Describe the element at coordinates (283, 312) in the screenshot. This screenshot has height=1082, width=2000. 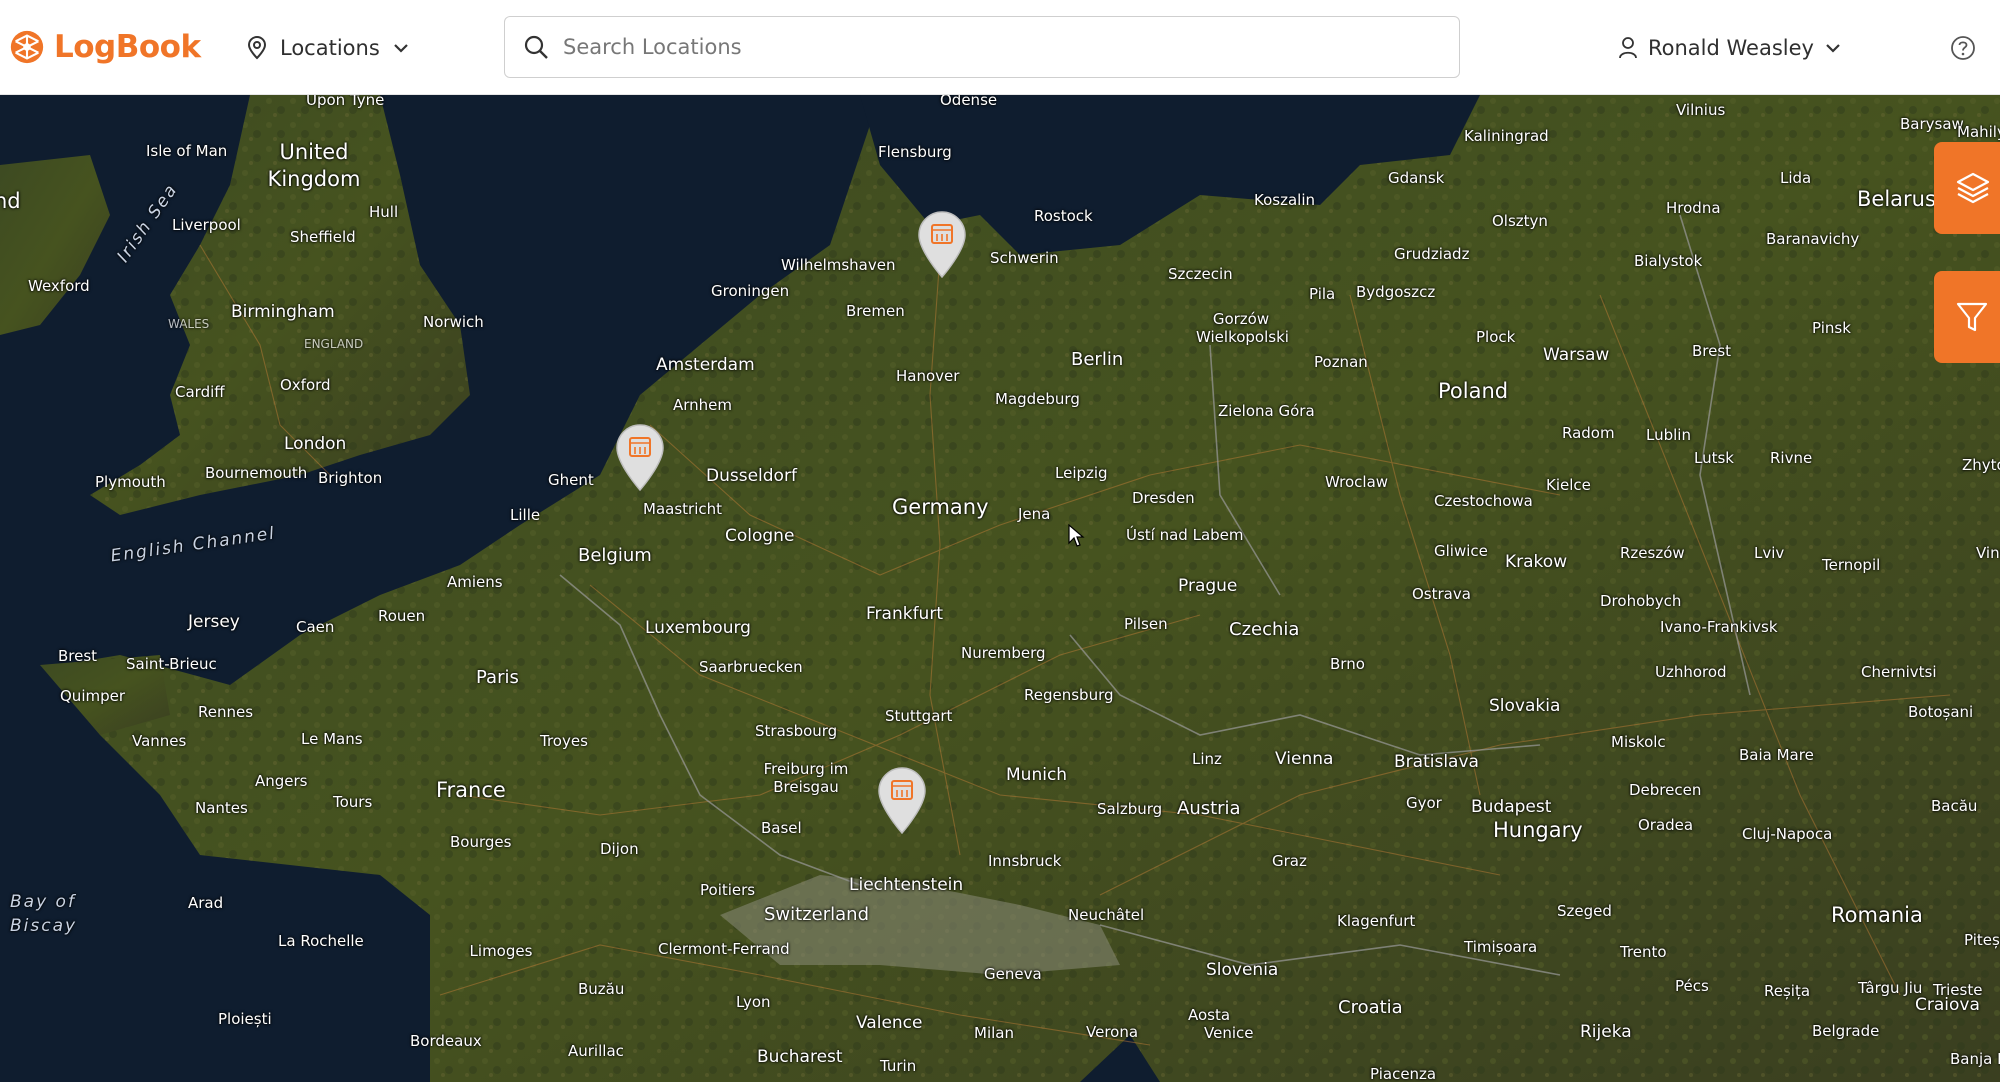
I see `city-label: Birmingham` at that location.